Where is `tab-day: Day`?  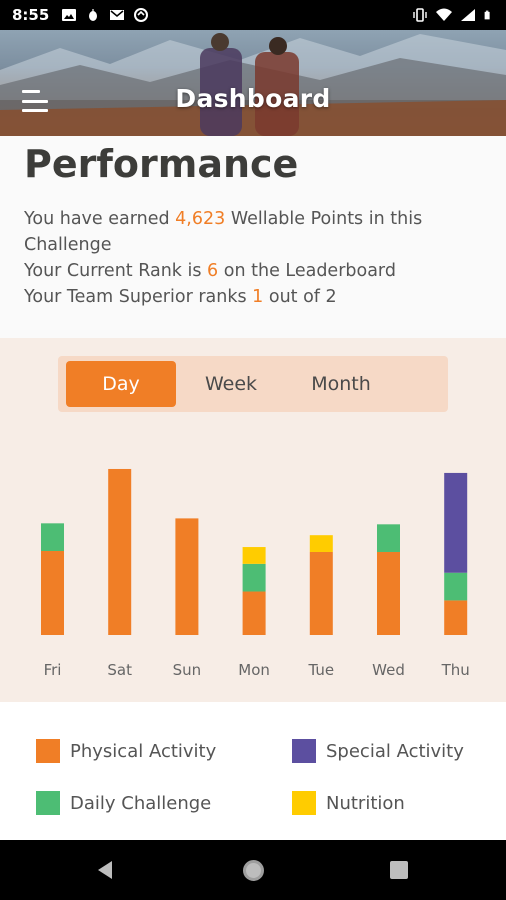
tab-day: Day is located at coordinates (121, 384).